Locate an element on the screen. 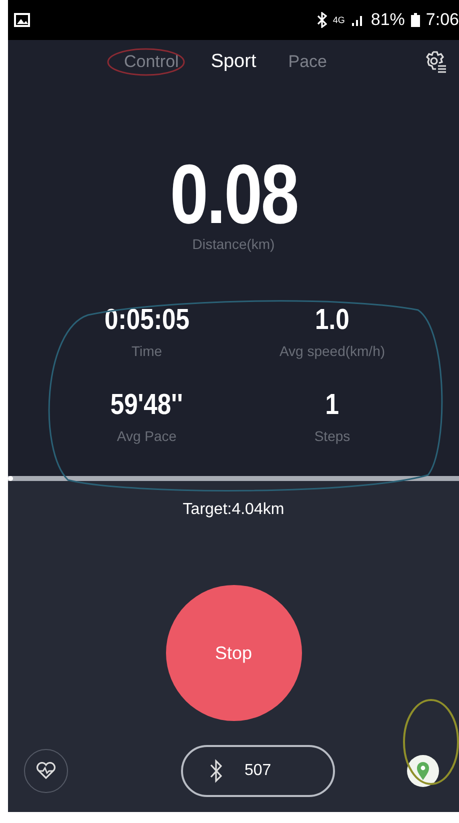 This screenshot has width=459, height=823. stat-value: 0:05:05 is located at coordinates (147, 320).